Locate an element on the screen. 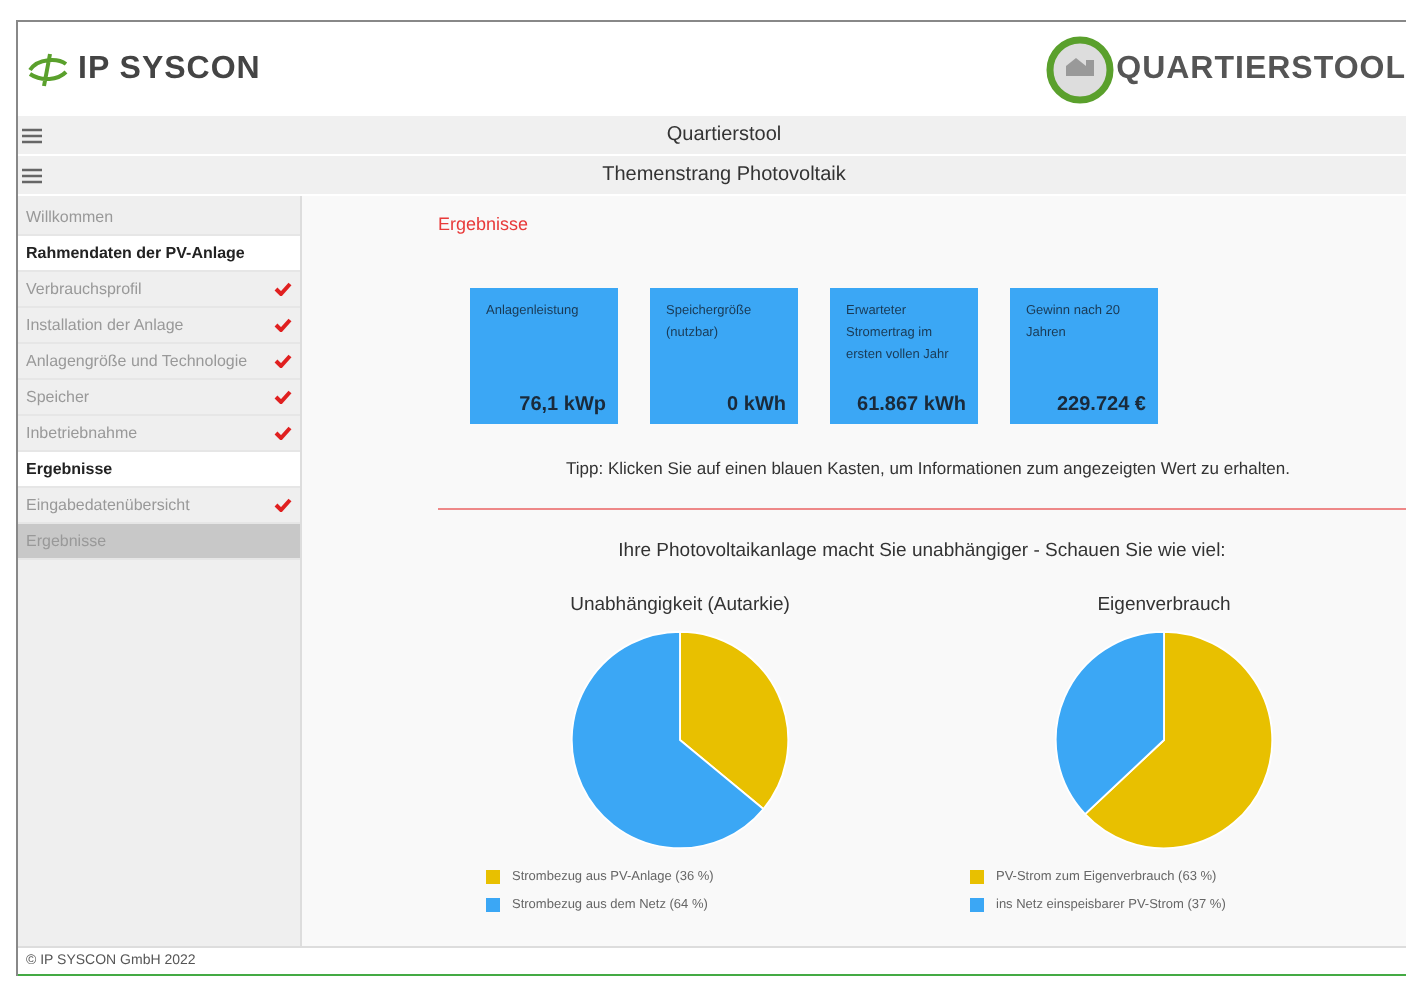  chart-title: Unabhängigkeit (Autarkie) is located at coordinates (680, 605).